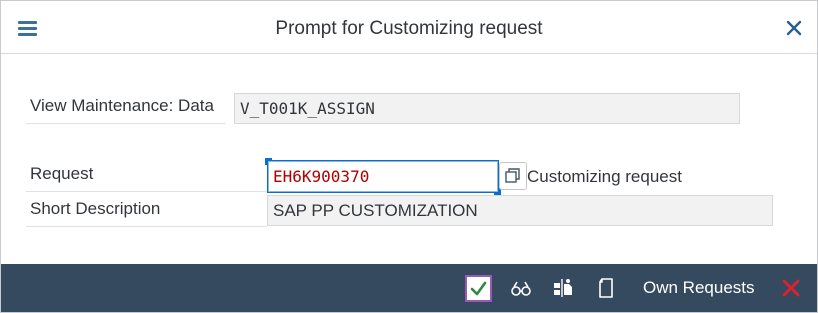  What do you see at coordinates (607, 288) in the screenshot?
I see `document-icon` at bounding box center [607, 288].